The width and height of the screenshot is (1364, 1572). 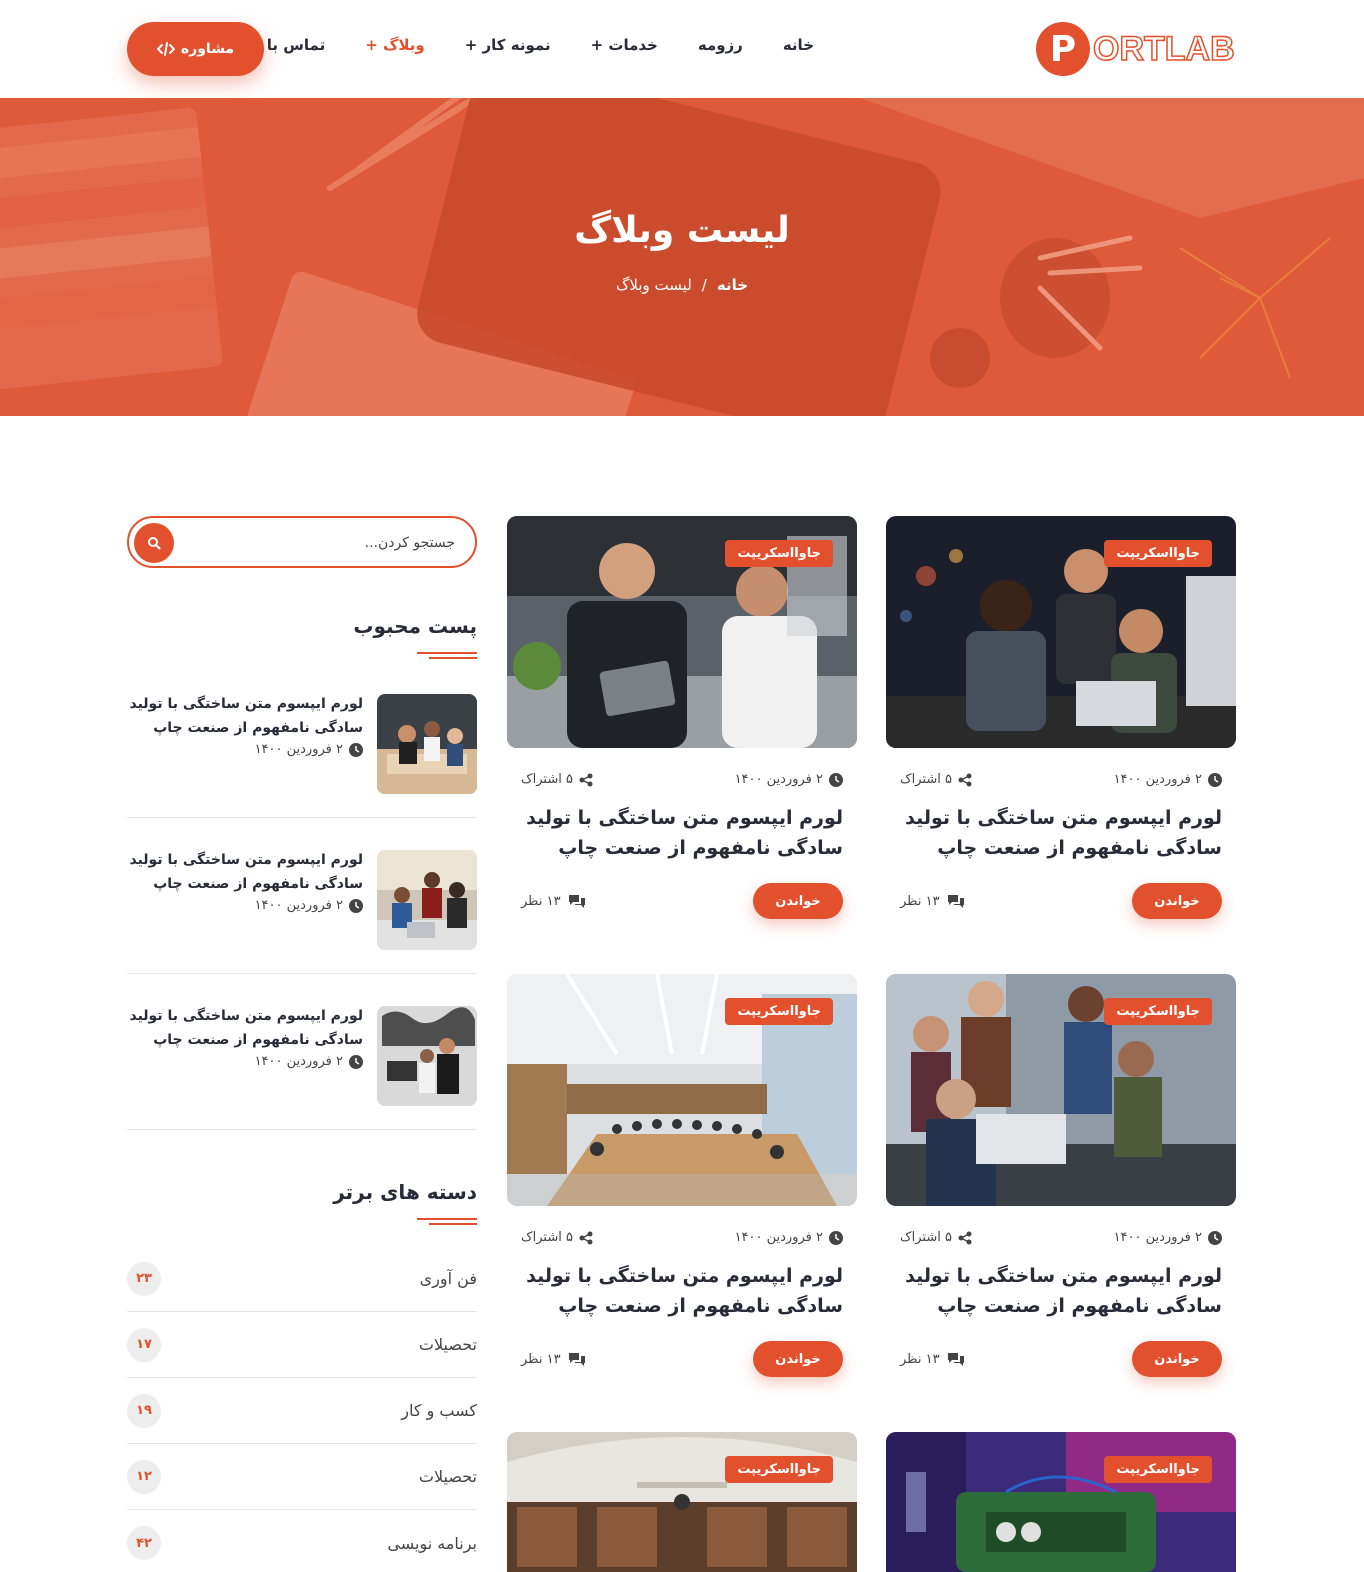 What do you see at coordinates (798, 45) in the screenshot?
I see `nav-item-home: خانه` at bounding box center [798, 45].